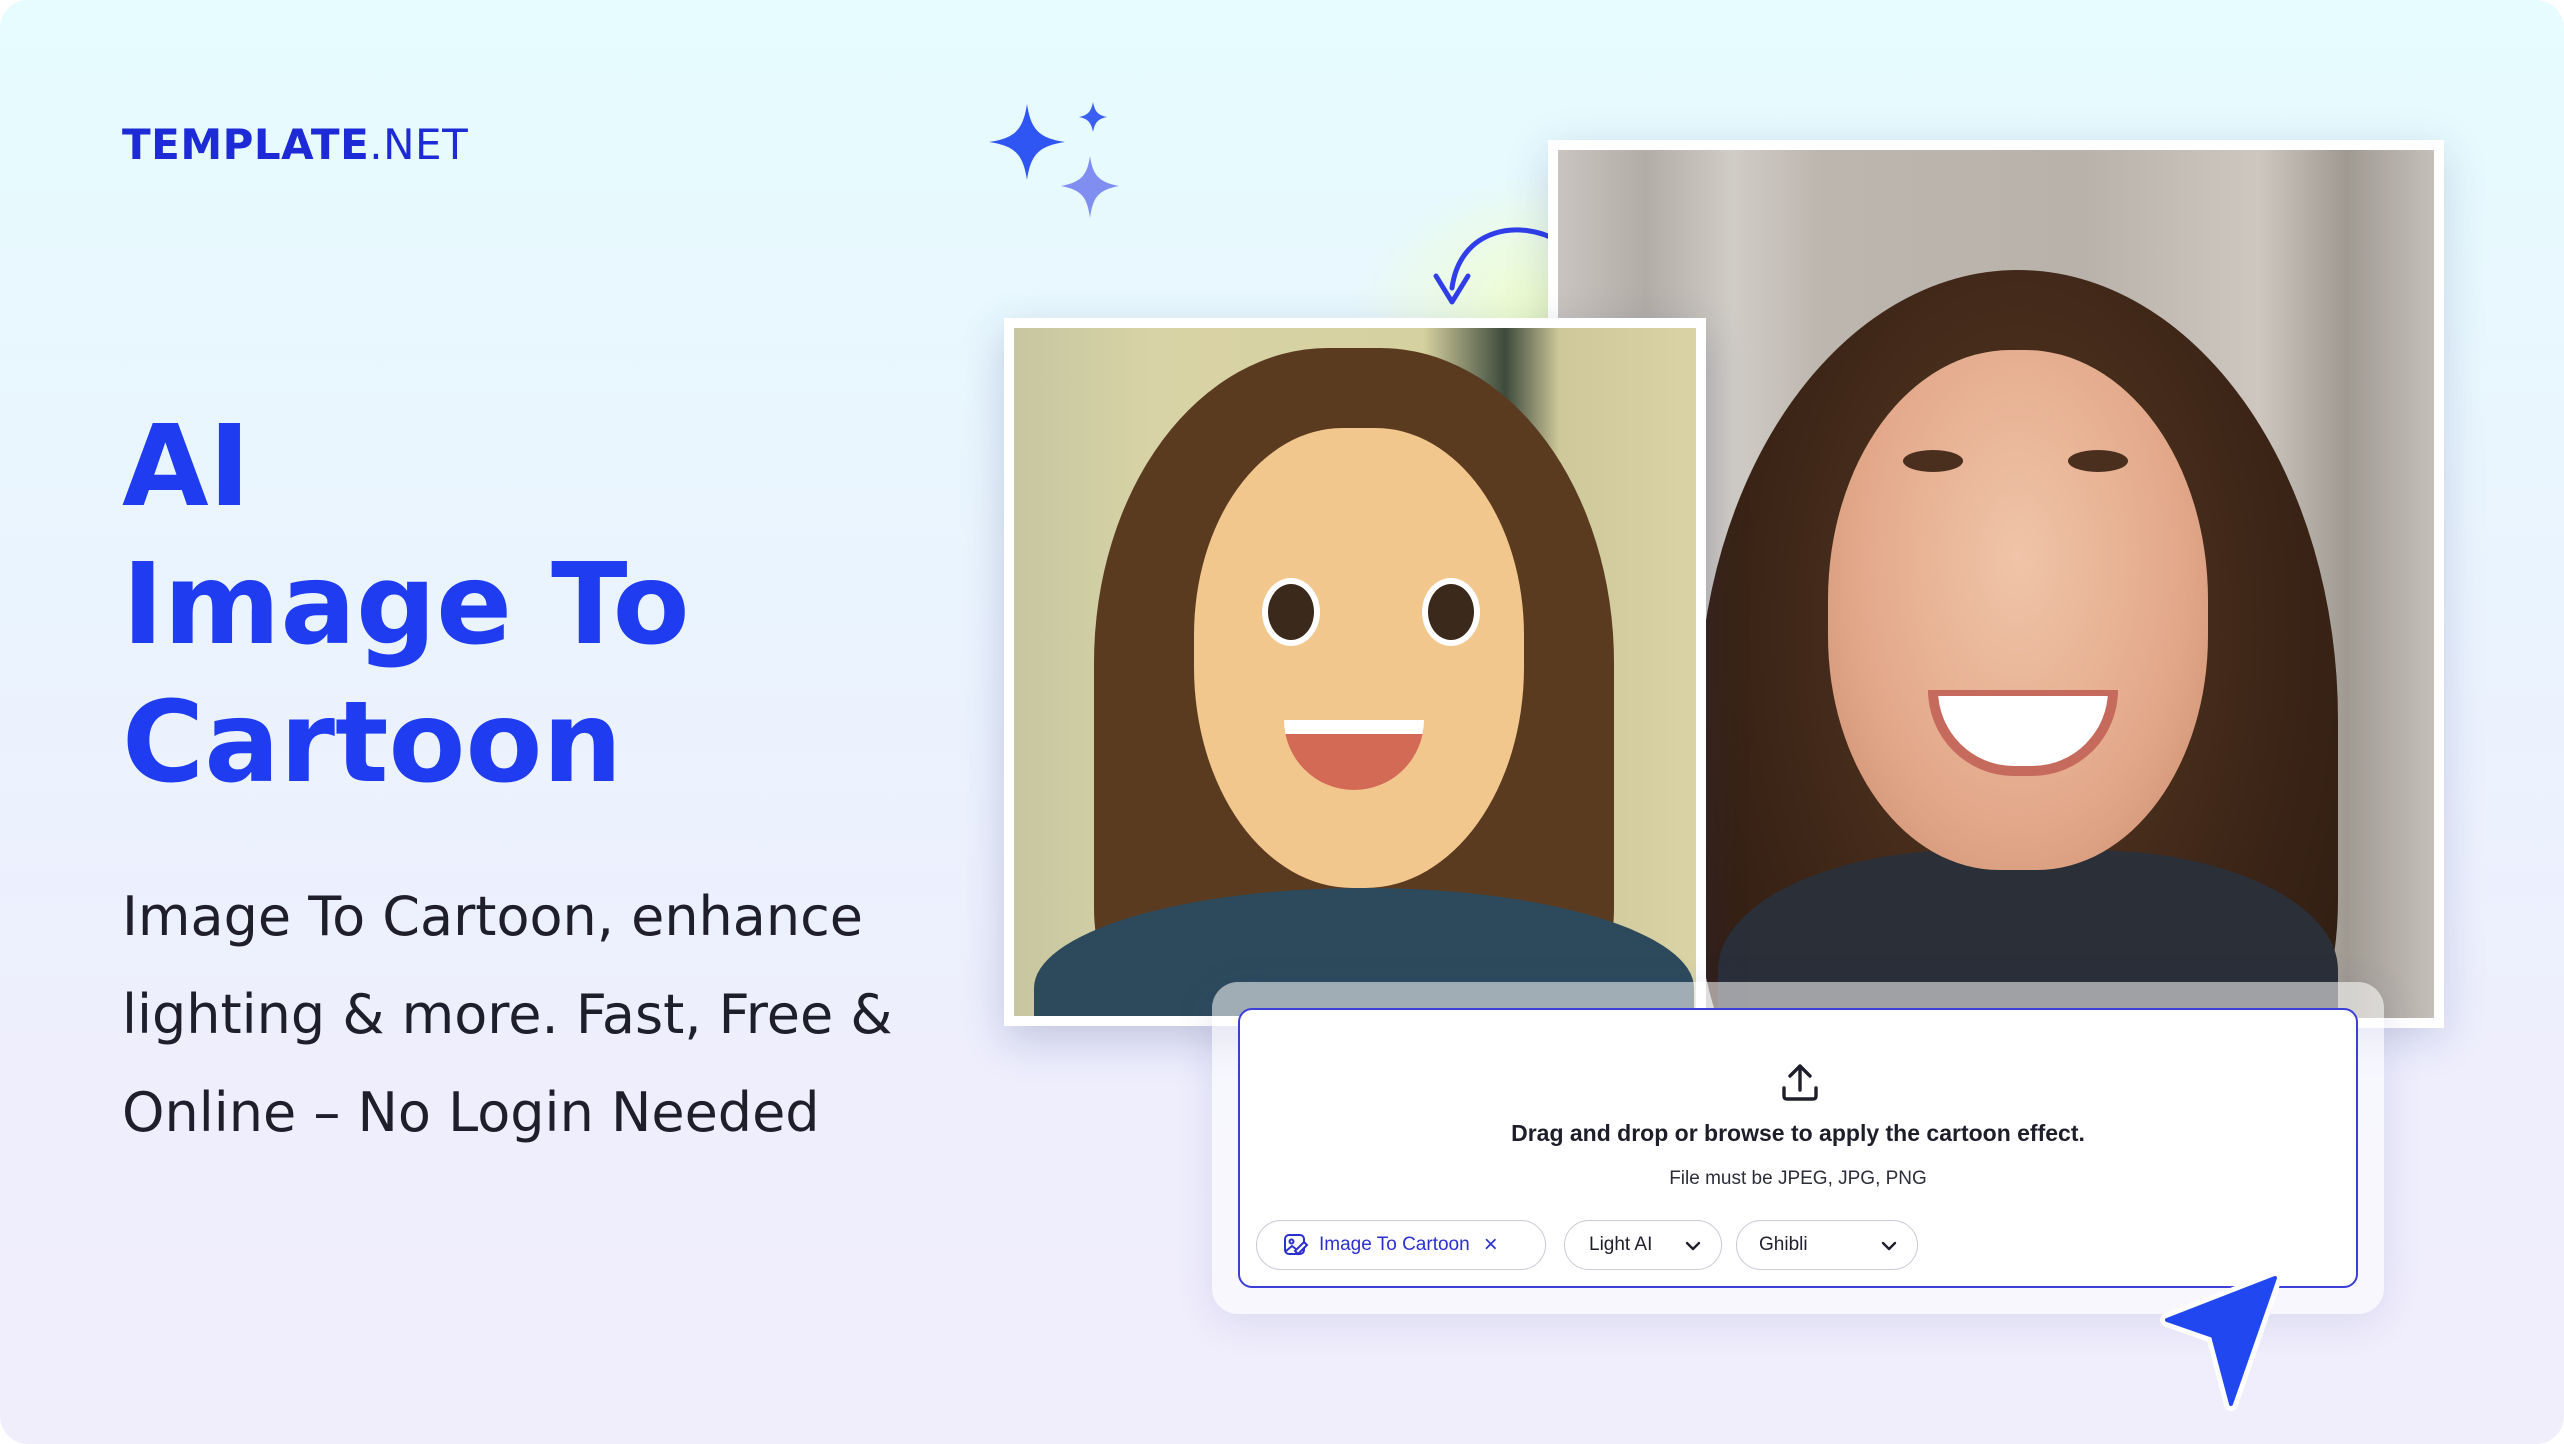 The image size is (2564, 1444). I want to click on sparkle-icon, so click(1054, 160).